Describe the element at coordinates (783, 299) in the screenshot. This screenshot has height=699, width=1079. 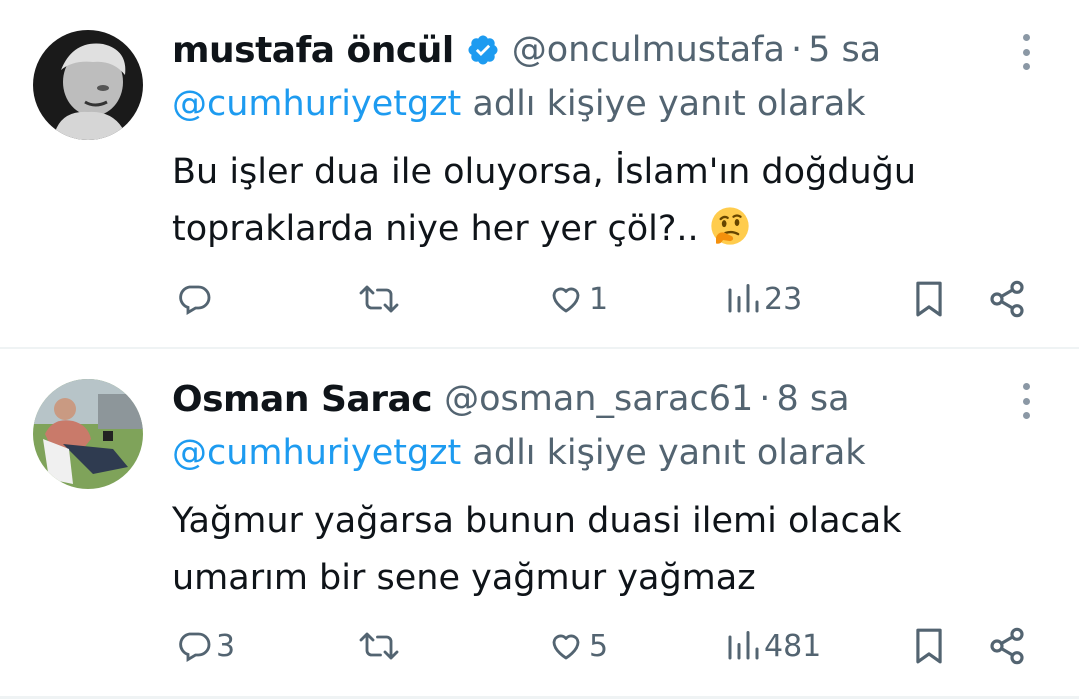
I see `view-count: 23` at that location.